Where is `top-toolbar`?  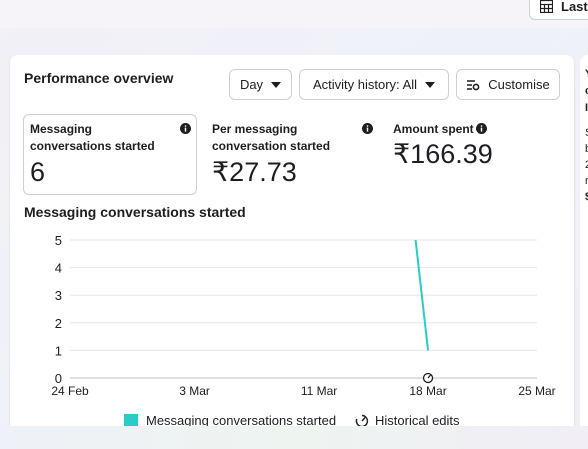
top-toolbar is located at coordinates (294, 14).